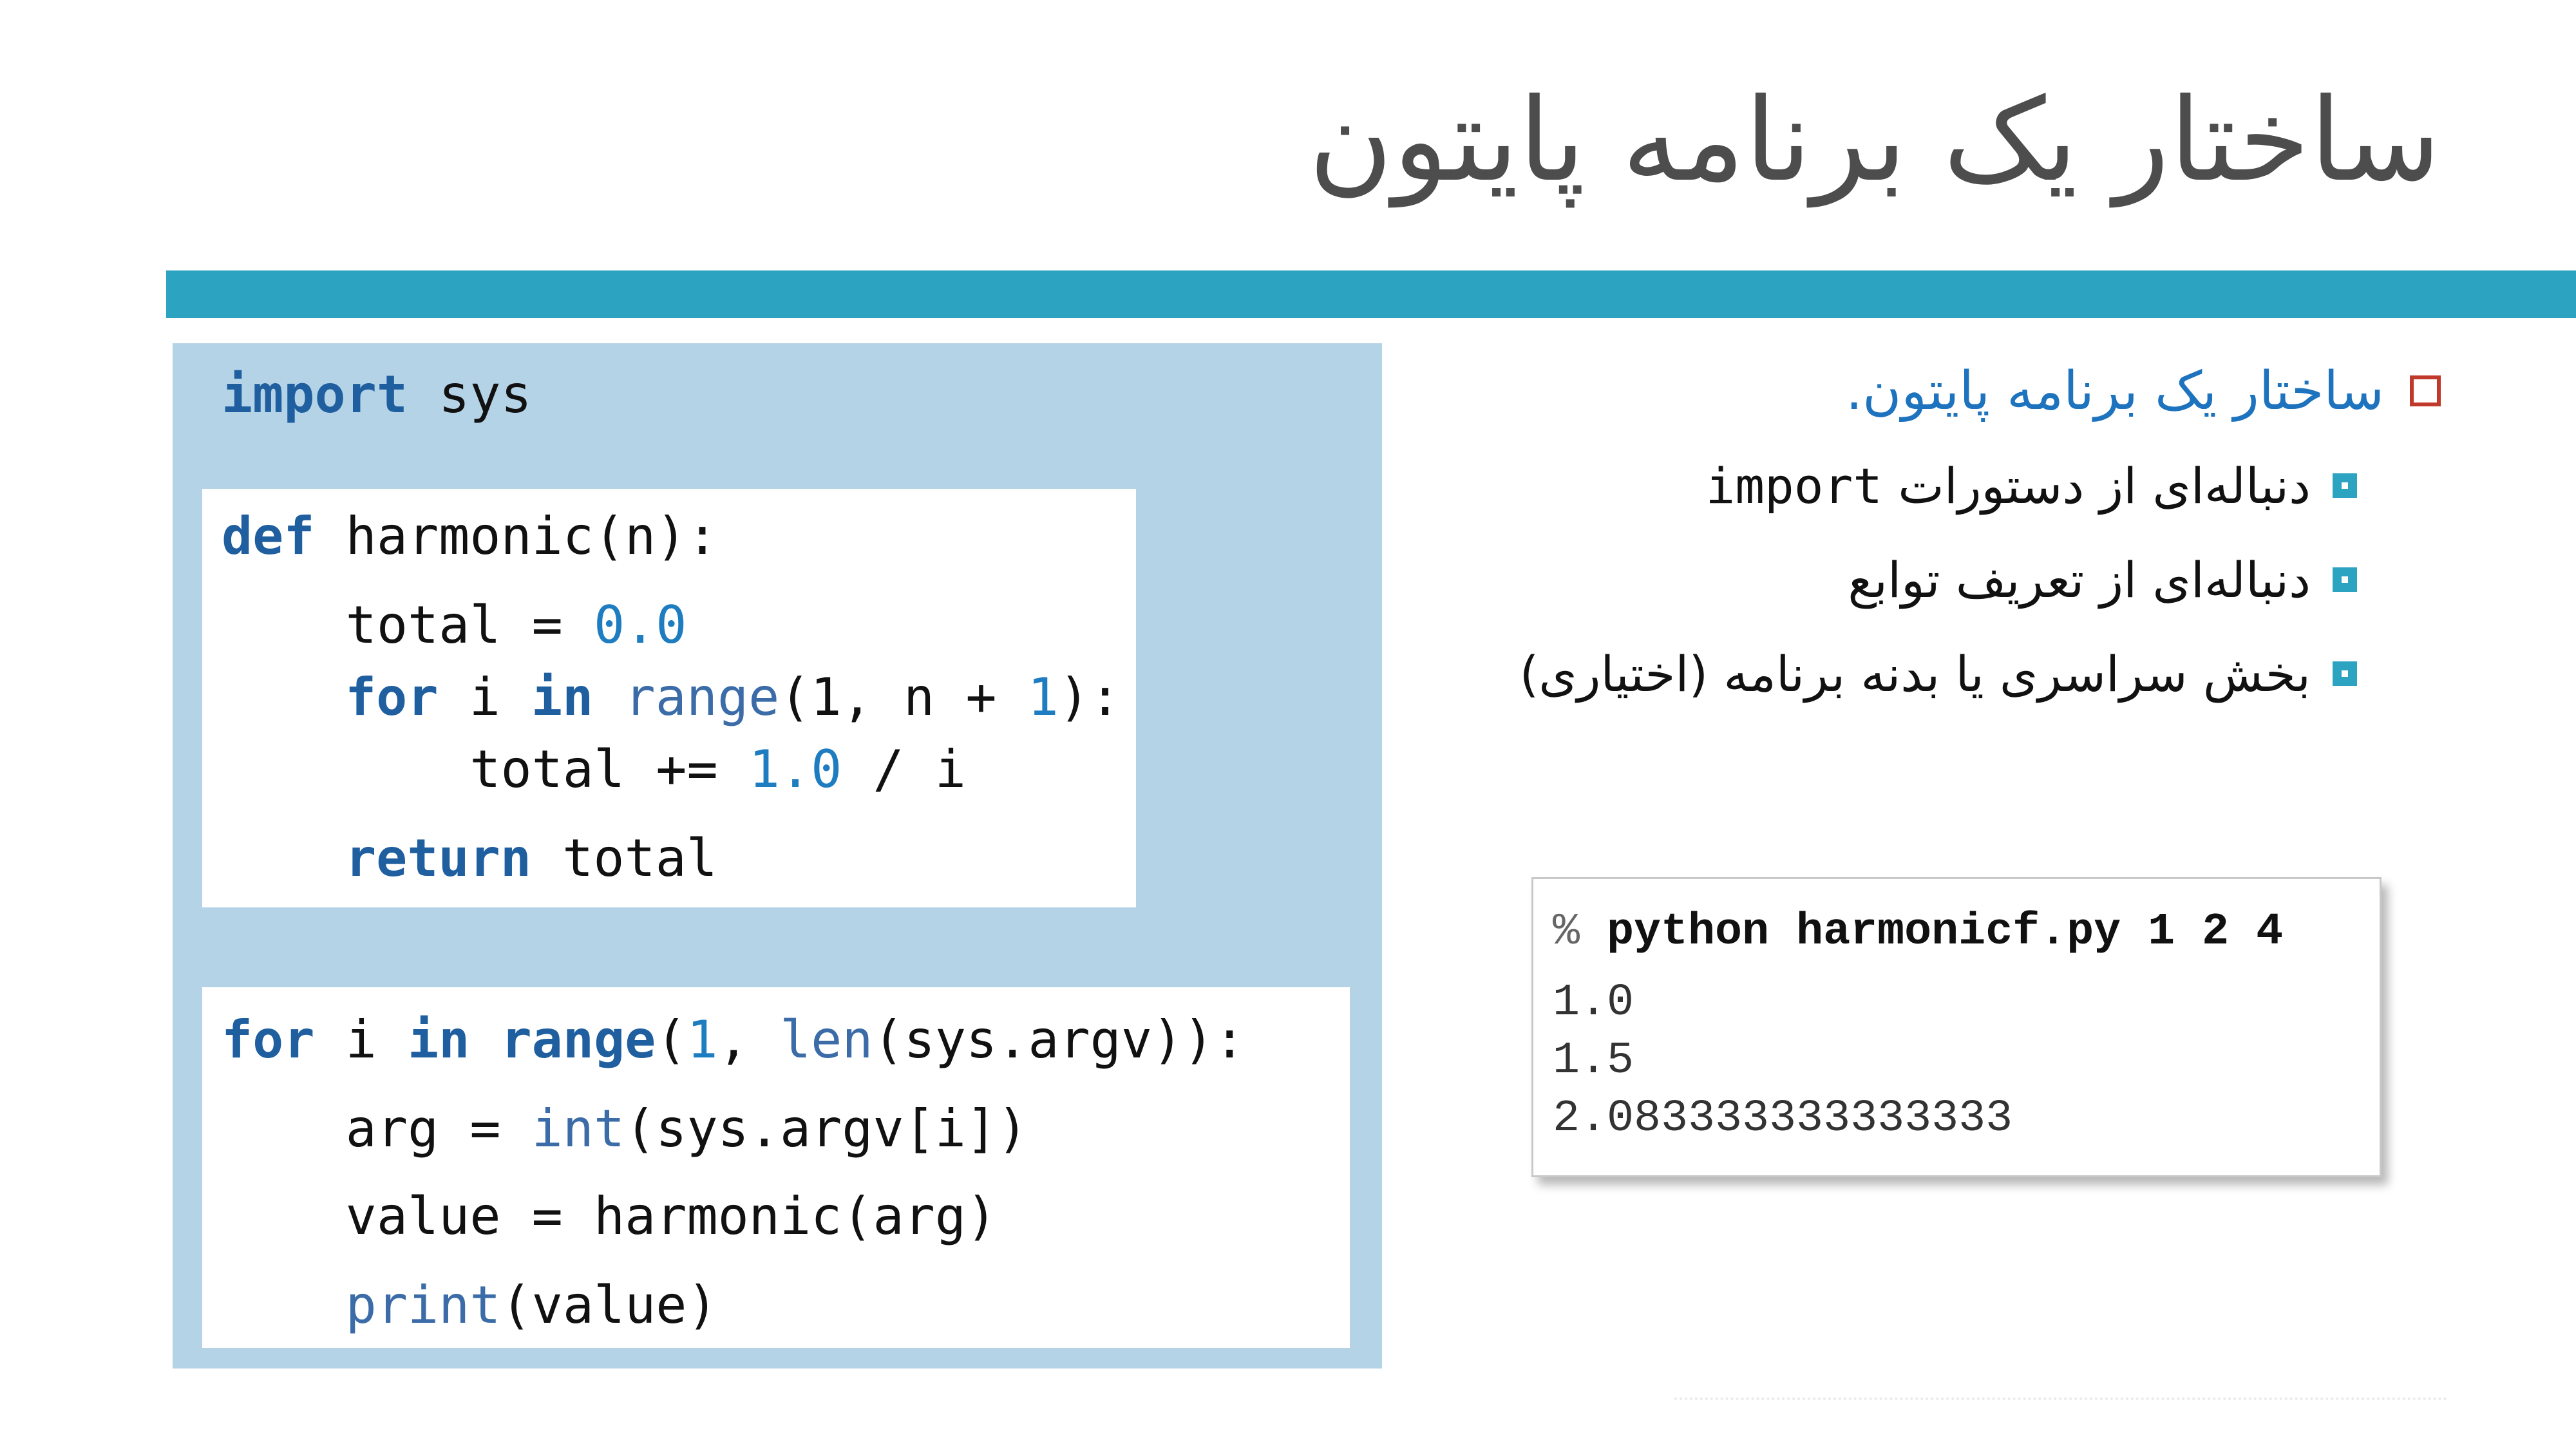 Image resolution: width=2576 pixels, height=1449 pixels. What do you see at coordinates (826, 1040) in the screenshot?
I see `code-builtin: len` at bounding box center [826, 1040].